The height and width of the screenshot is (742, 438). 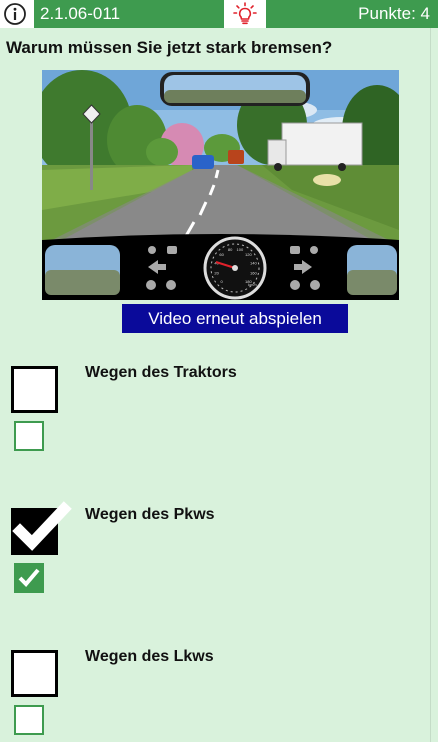 What do you see at coordinates (240, 249) in the screenshot?
I see `speedometer-tick-label: 100` at bounding box center [240, 249].